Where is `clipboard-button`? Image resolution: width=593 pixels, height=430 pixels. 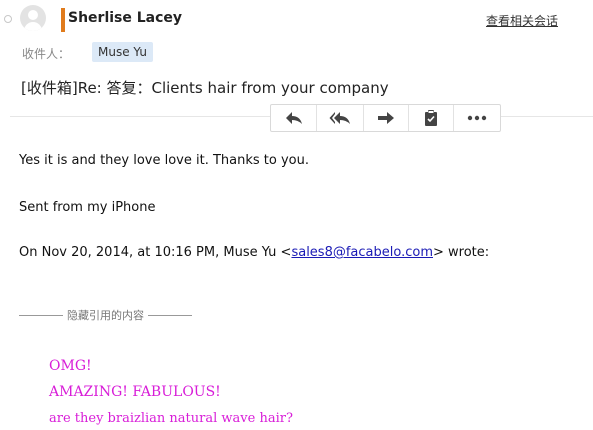 clipboard-button is located at coordinates (431, 118).